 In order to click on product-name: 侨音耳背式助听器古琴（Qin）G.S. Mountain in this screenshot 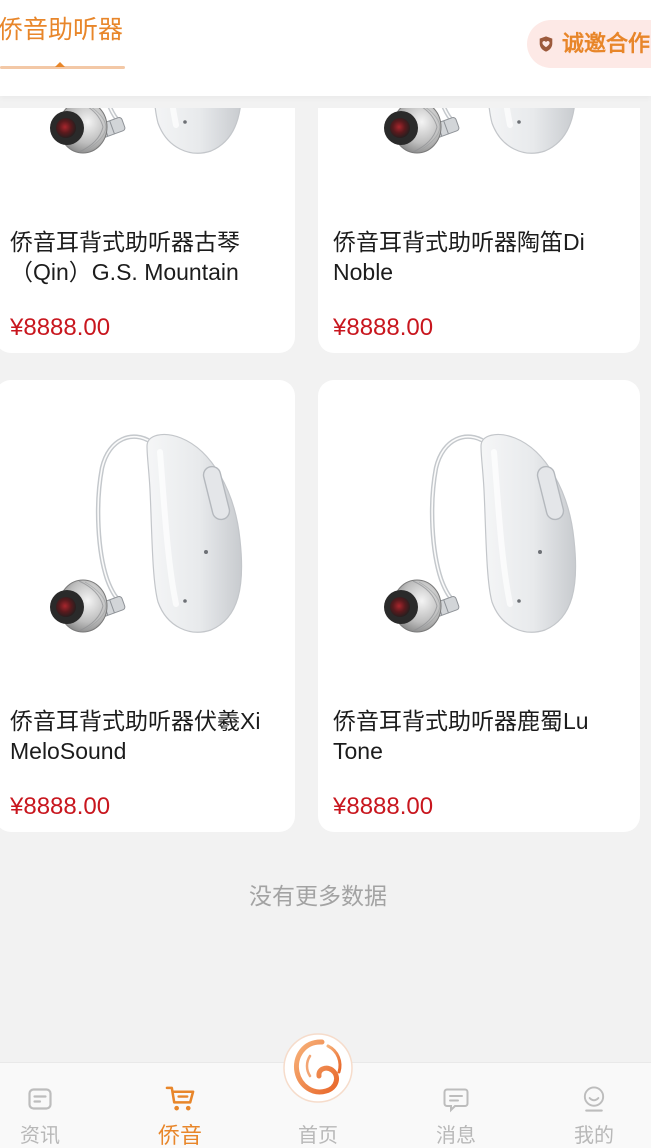, I will do `click(125, 257)`.